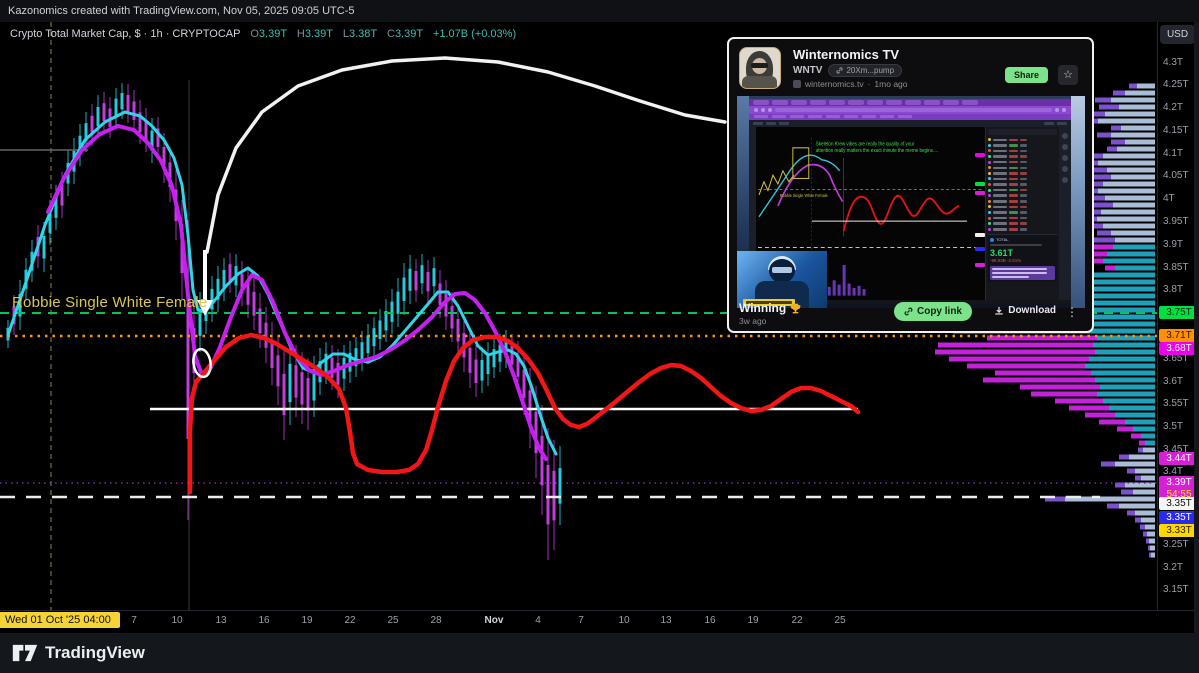  What do you see at coordinates (865, 70) in the screenshot?
I see `token-badge: 20Xm...pump` at bounding box center [865, 70].